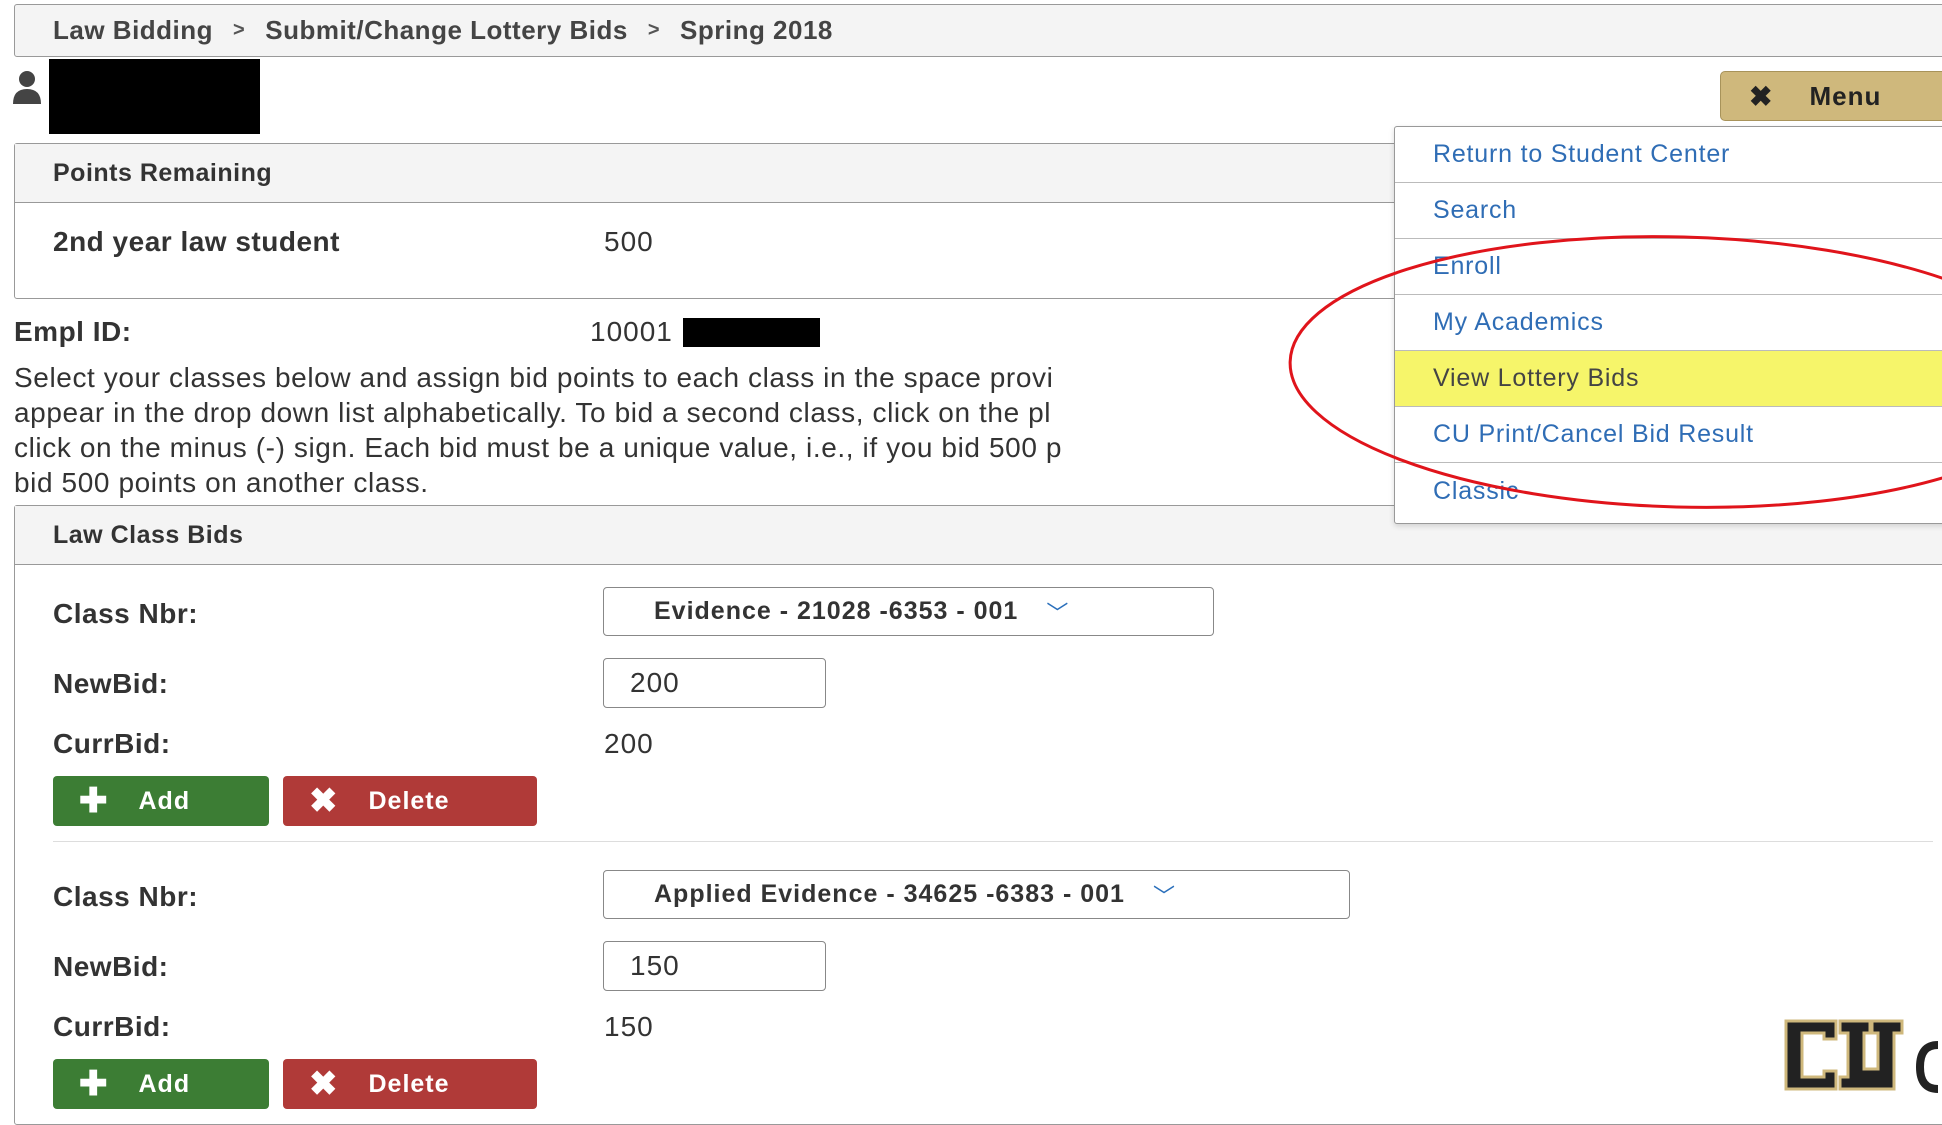 This screenshot has height=1125, width=1942. Describe the element at coordinates (629, 241) in the screenshot. I see `points-remaining-value: 500` at that location.